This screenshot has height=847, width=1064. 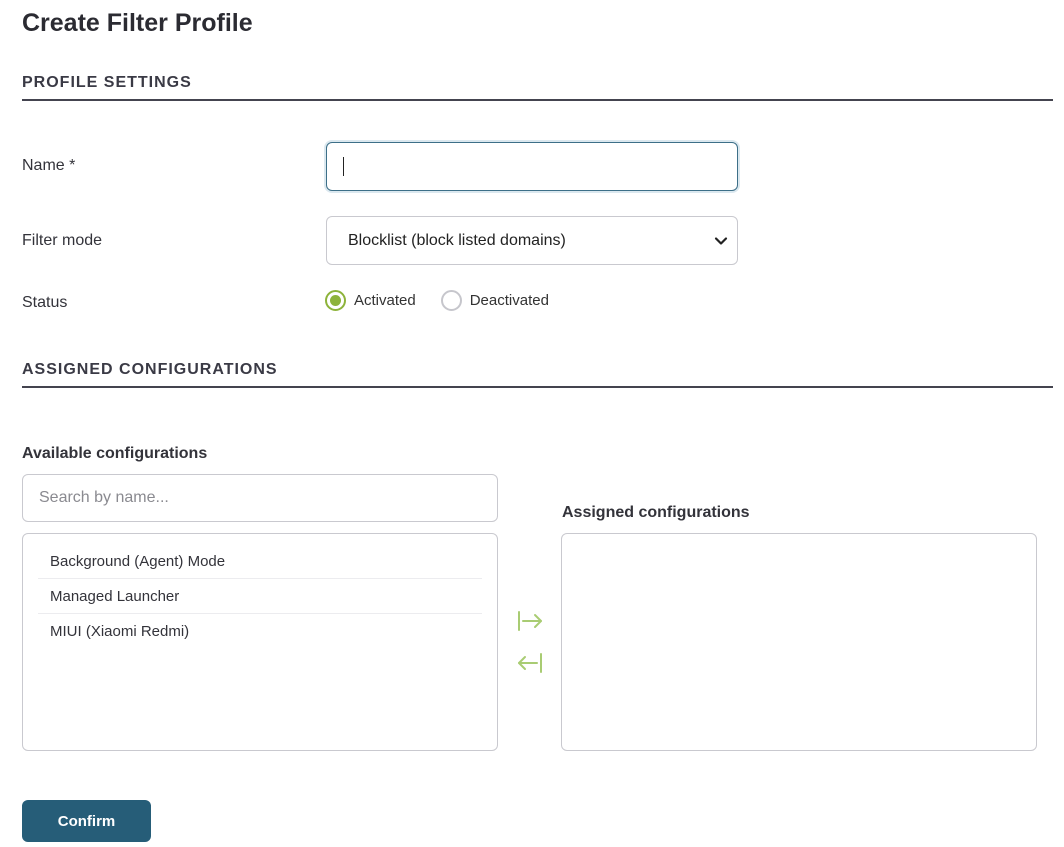 What do you see at coordinates (62, 240) in the screenshot?
I see `filter-mode-label: Filter mode` at bounding box center [62, 240].